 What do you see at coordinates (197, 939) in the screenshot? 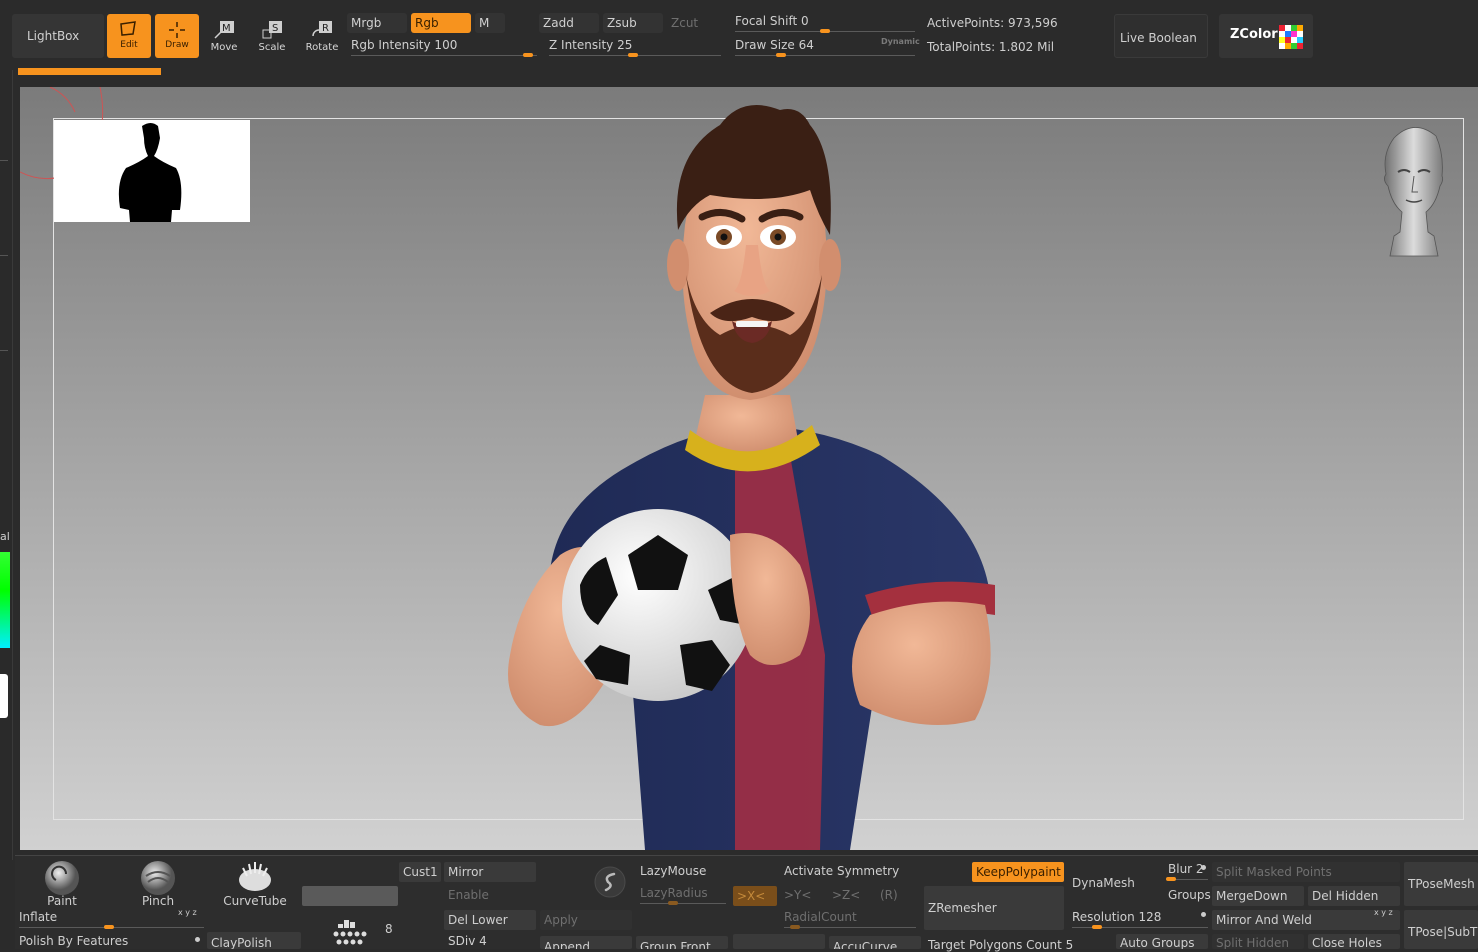
I see `polish-indicator` at bounding box center [197, 939].